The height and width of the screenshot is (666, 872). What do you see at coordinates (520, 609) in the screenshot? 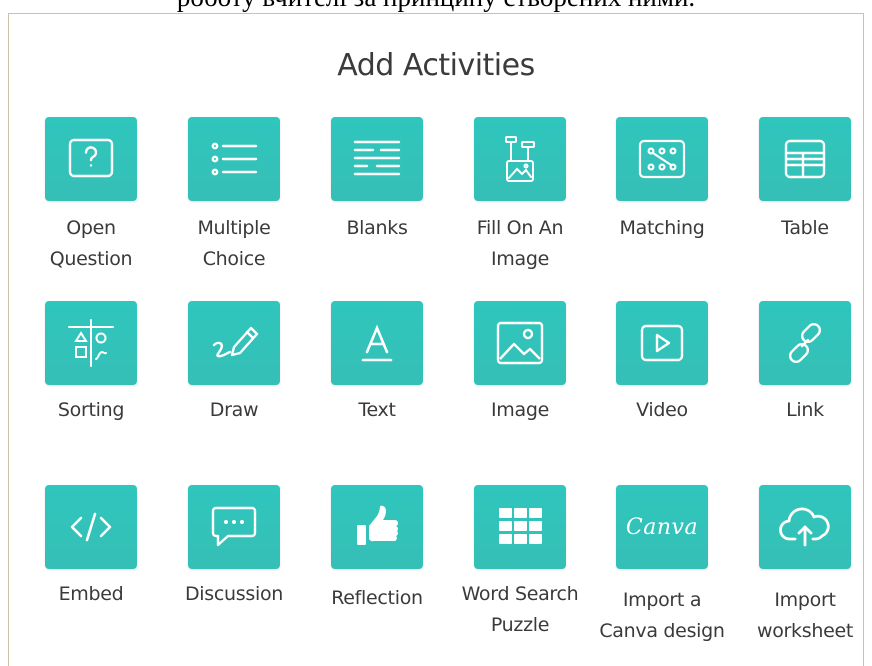
I see `activity-label: Word Search Puzzle` at bounding box center [520, 609].